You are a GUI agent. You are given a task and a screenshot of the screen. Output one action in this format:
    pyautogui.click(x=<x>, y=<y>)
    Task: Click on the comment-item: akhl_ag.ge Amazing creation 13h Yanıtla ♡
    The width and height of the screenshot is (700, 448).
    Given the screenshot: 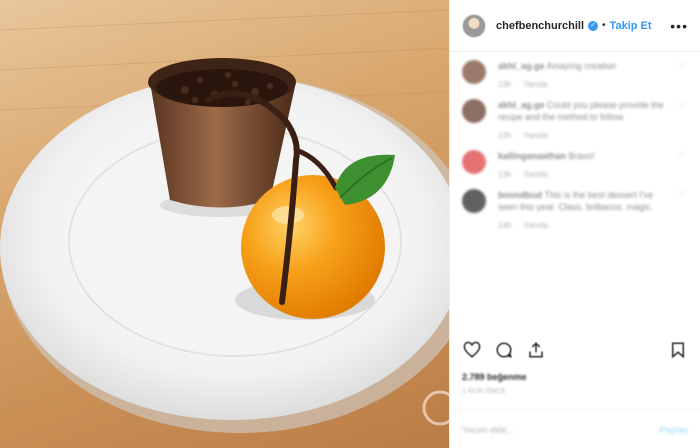 What is the action you would take?
    pyautogui.click(x=575, y=74)
    